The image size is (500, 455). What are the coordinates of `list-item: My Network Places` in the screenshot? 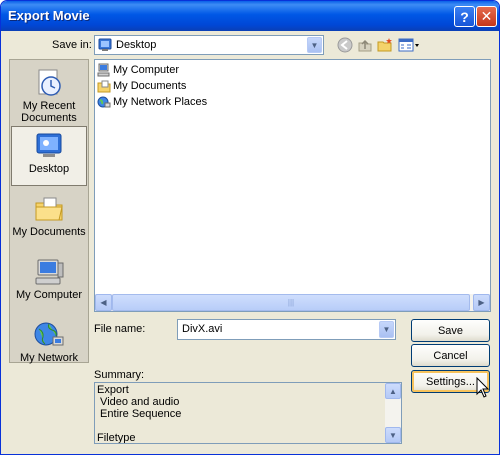 It's located at (152, 102).